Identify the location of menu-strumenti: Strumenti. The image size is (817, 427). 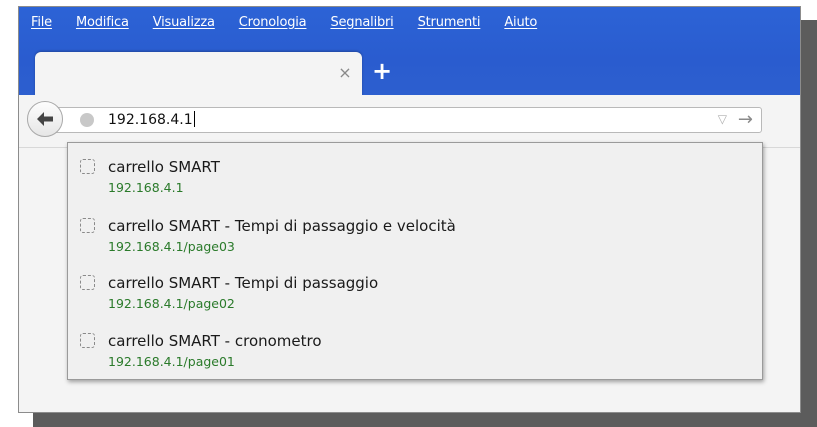
(449, 22).